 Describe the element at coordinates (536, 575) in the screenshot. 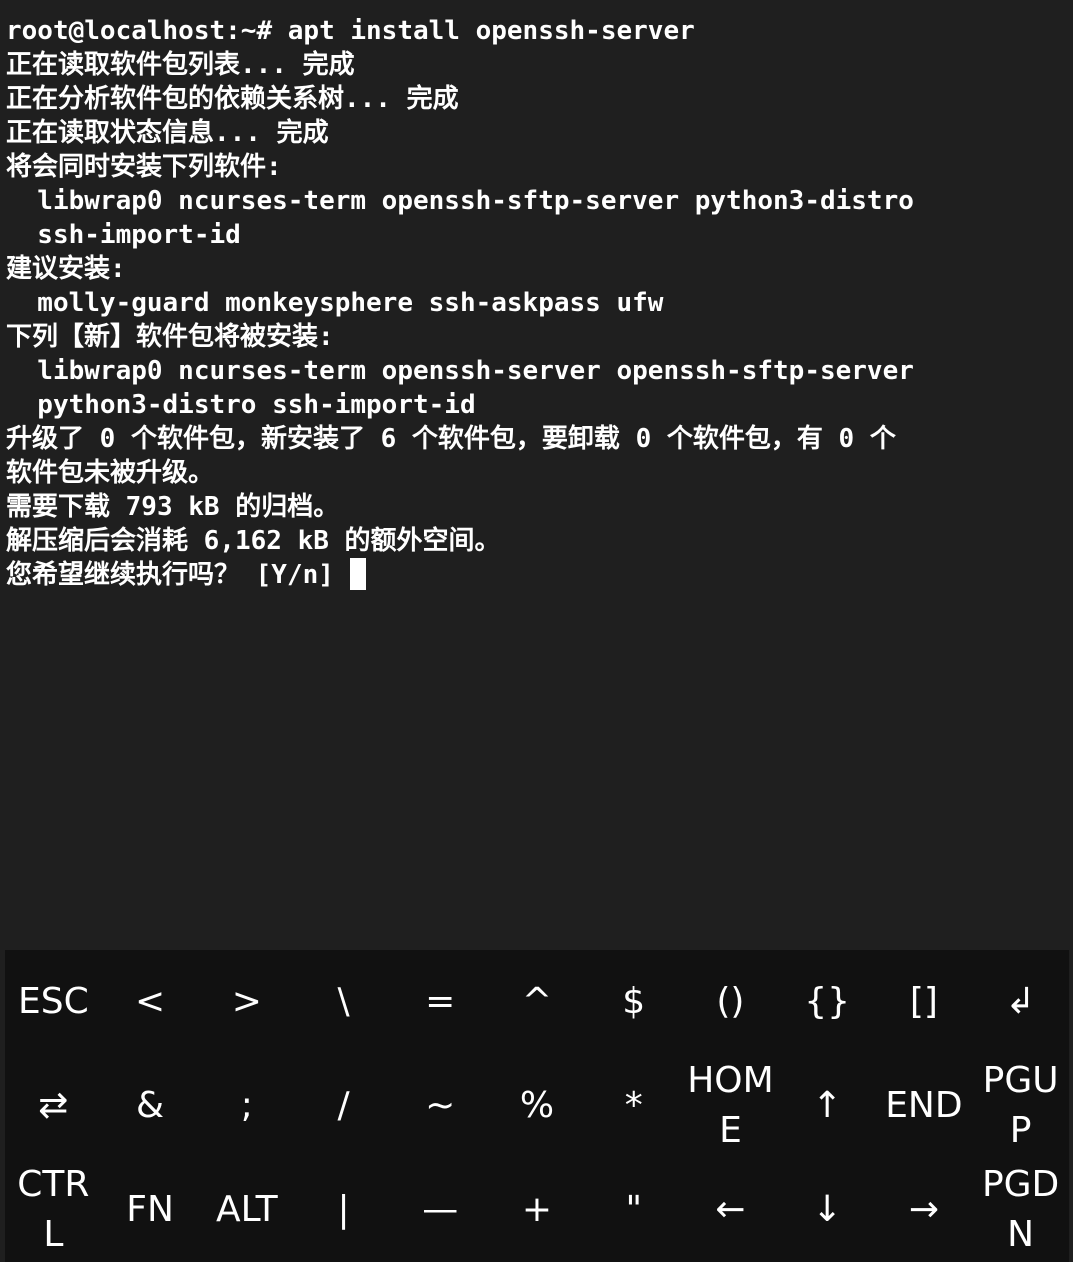

I see `terminal-prompt-line: 您希望继续执行吗？ [Y/n]` at that location.